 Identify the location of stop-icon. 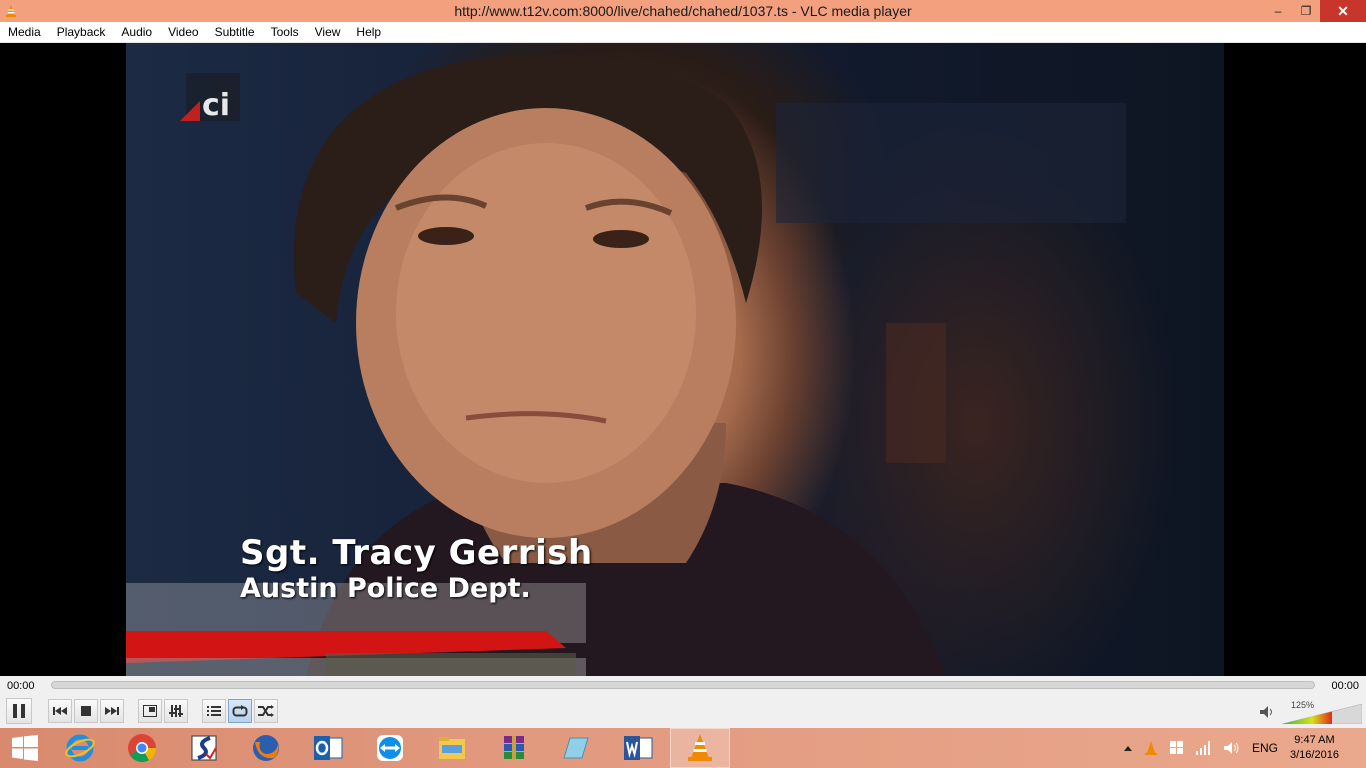
(86, 711).